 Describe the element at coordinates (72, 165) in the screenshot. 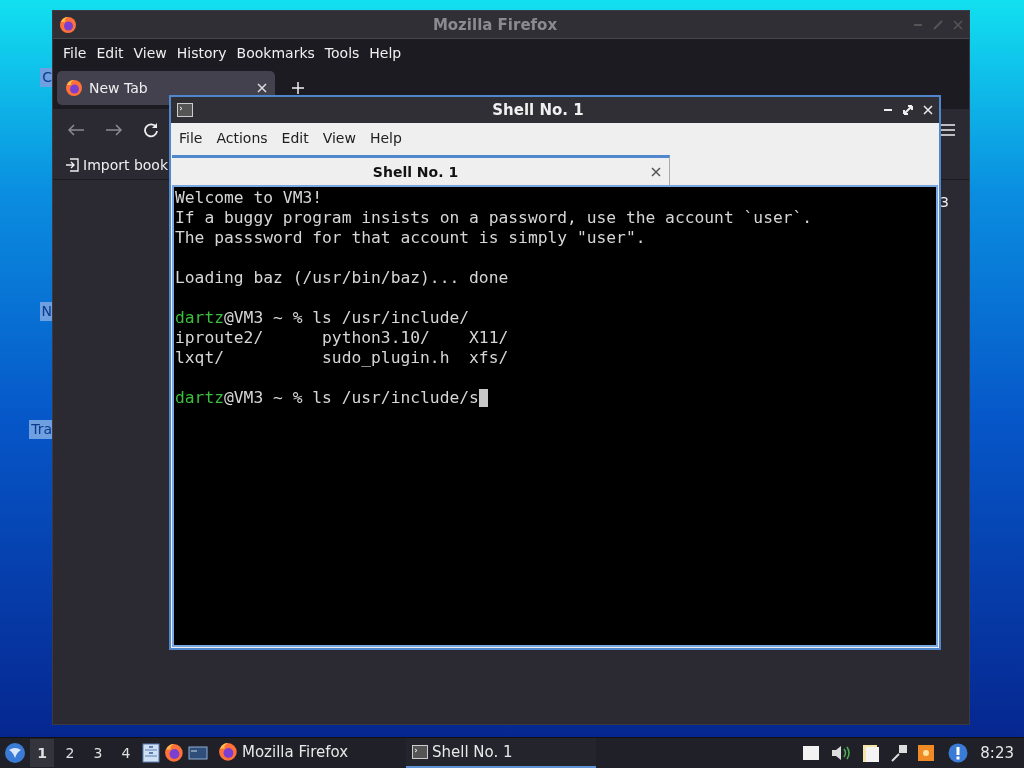

I see `import-icon` at that location.